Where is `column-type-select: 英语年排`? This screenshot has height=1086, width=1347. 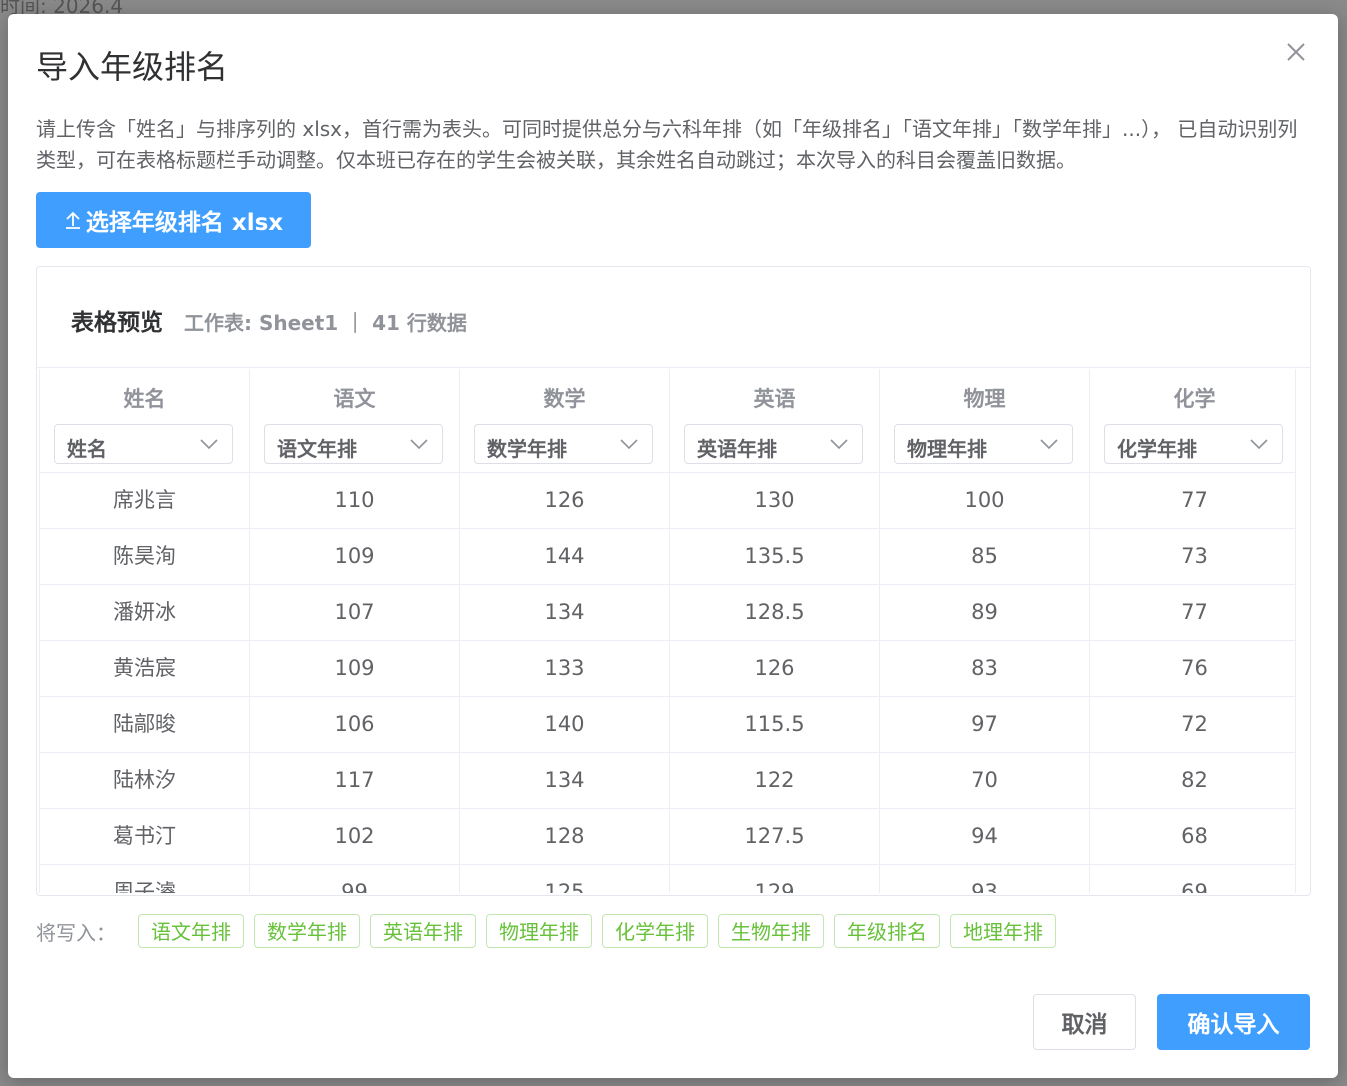 column-type-select: 英语年排 is located at coordinates (773, 444).